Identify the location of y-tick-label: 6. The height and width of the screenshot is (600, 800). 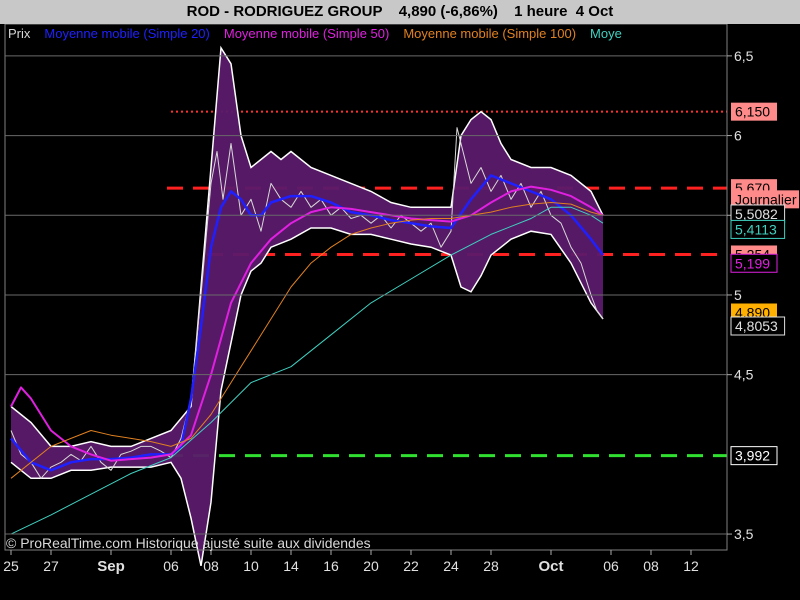
(738, 136).